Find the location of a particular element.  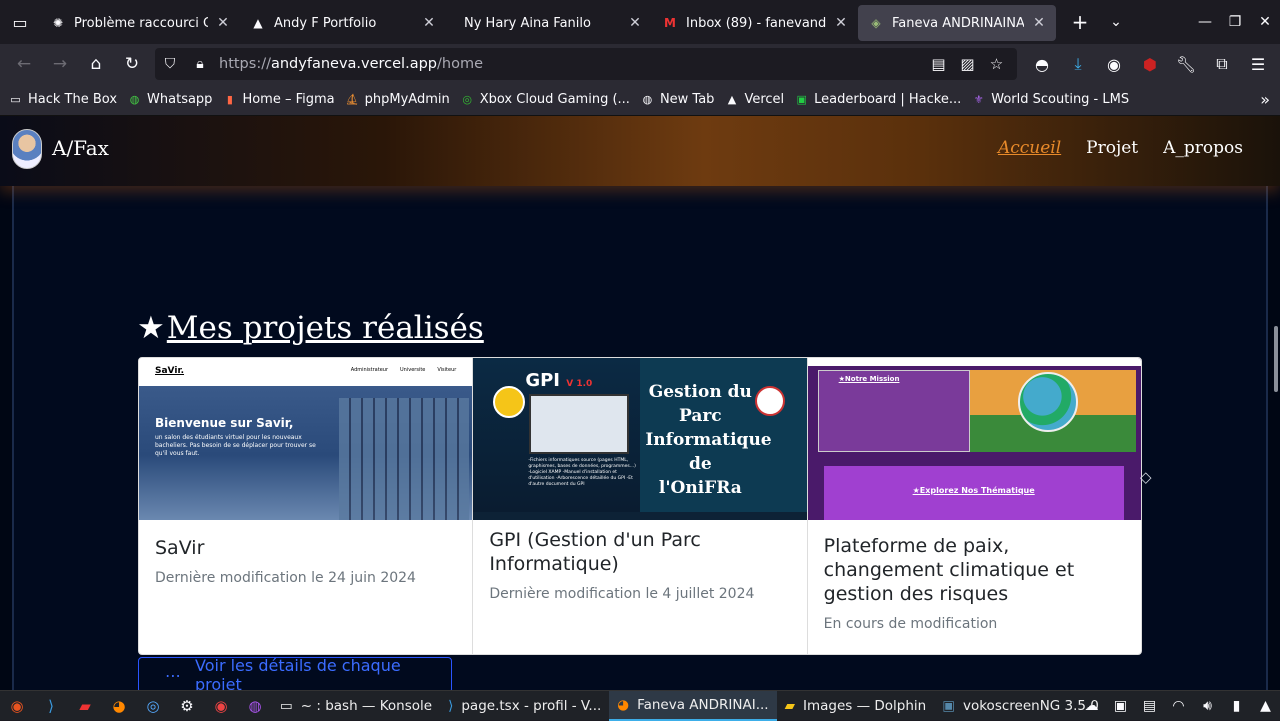

avatar is located at coordinates (27, 149).